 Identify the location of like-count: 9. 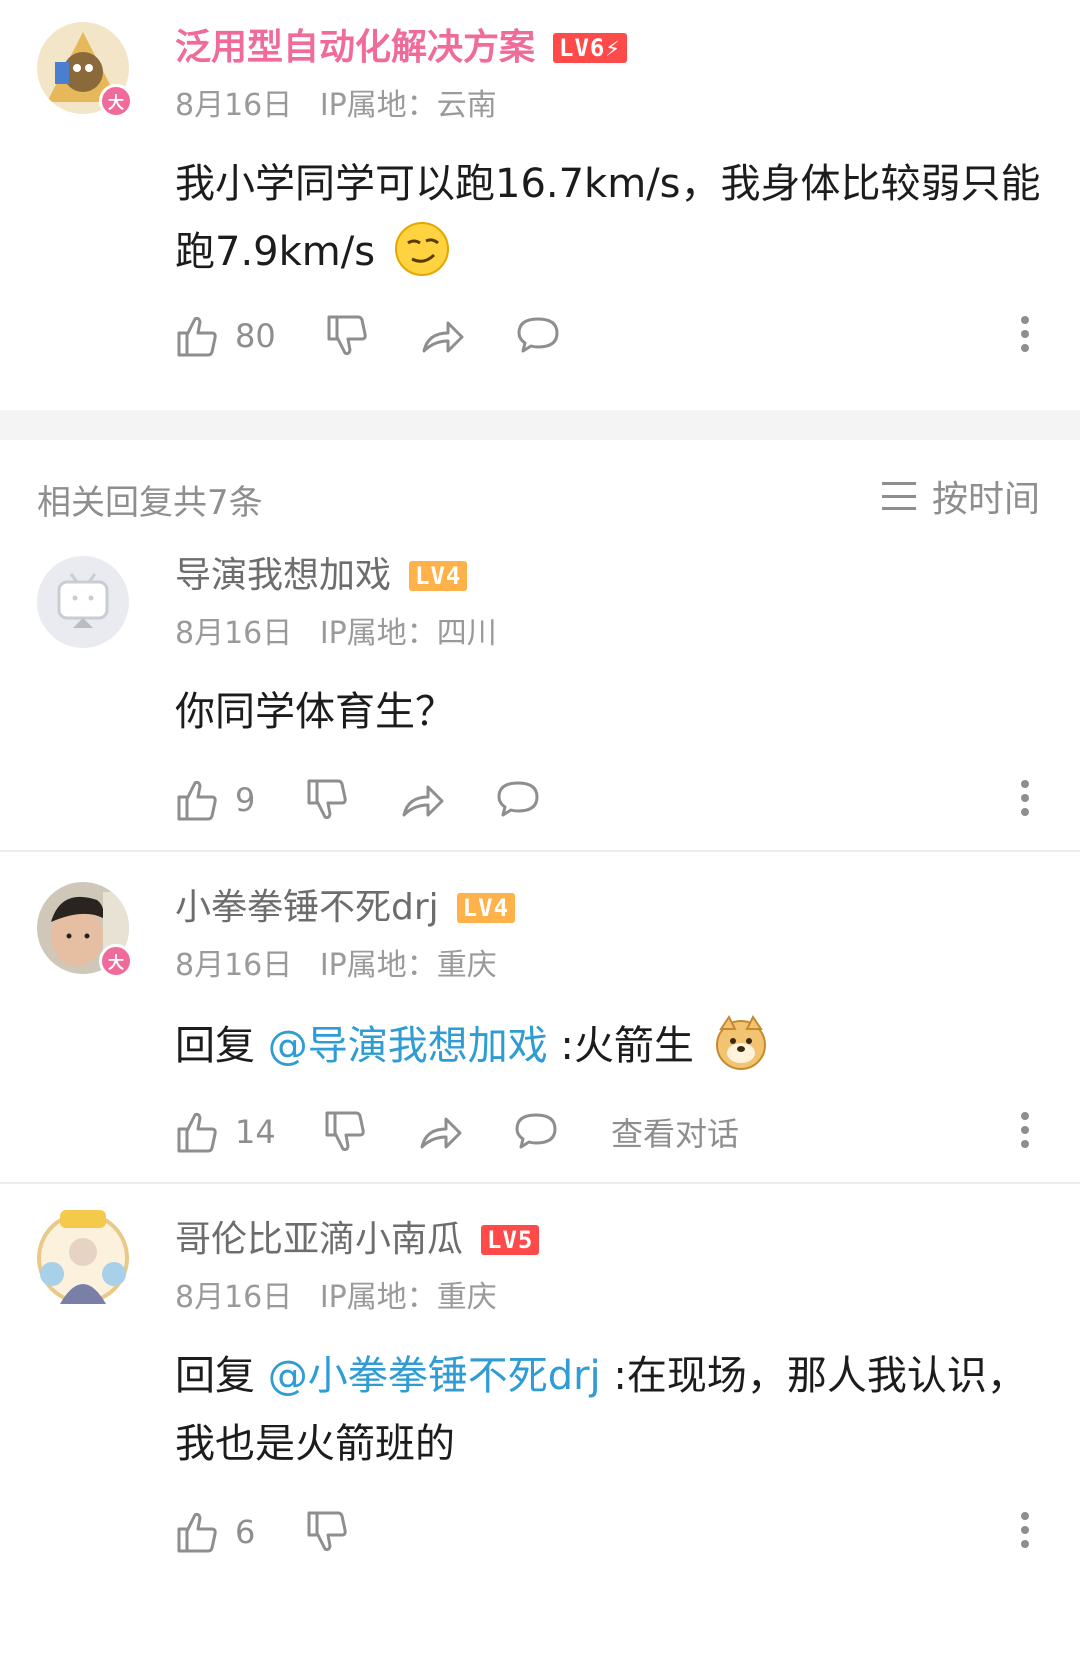
(245, 800).